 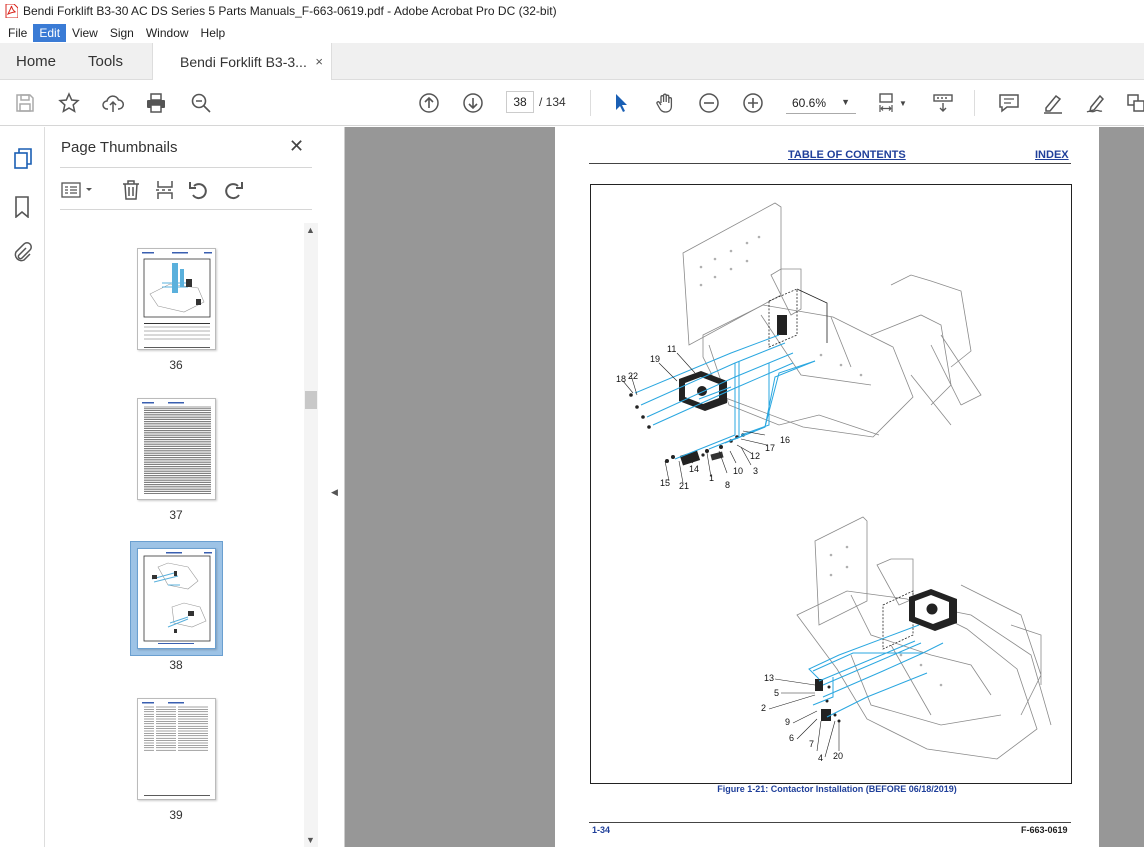 What do you see at coordinates (311, 400) in the screenshot?
I see `scrollbar-thumb` at bounding box center [311, 400].